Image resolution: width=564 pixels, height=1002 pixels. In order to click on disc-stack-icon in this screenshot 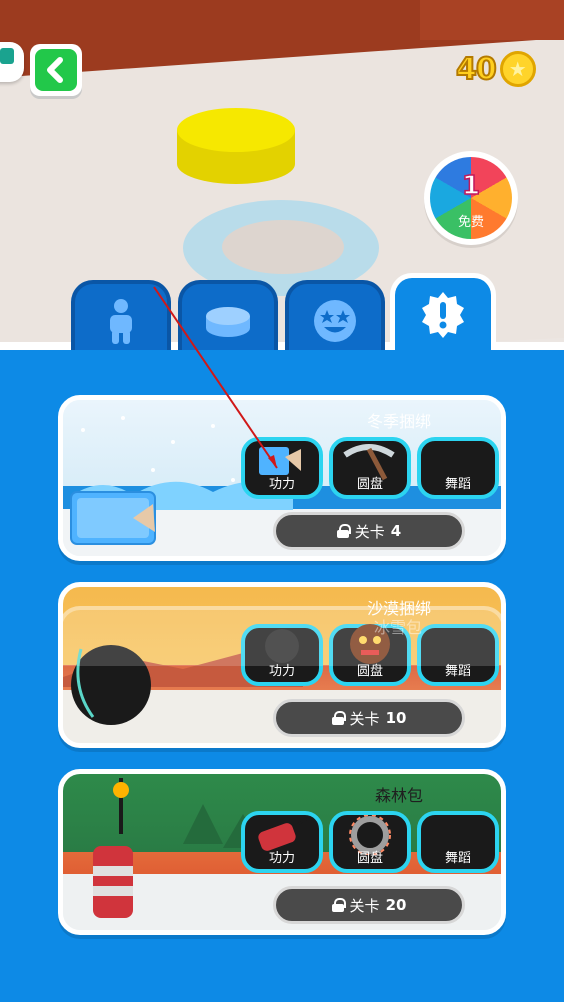, I will do `click(228, 322)`.